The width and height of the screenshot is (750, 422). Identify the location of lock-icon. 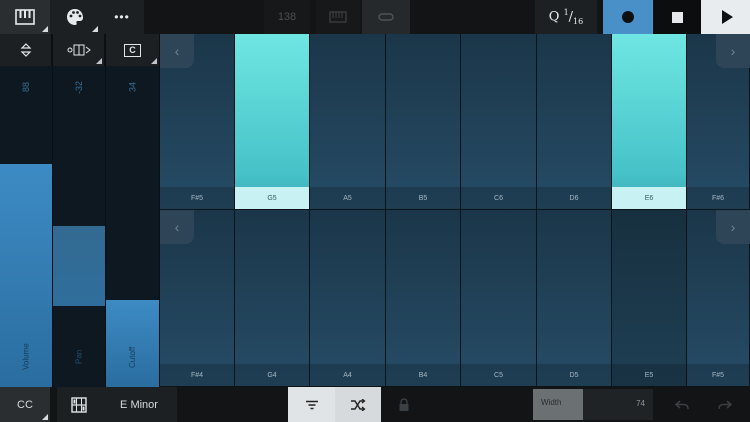
(404, 404).